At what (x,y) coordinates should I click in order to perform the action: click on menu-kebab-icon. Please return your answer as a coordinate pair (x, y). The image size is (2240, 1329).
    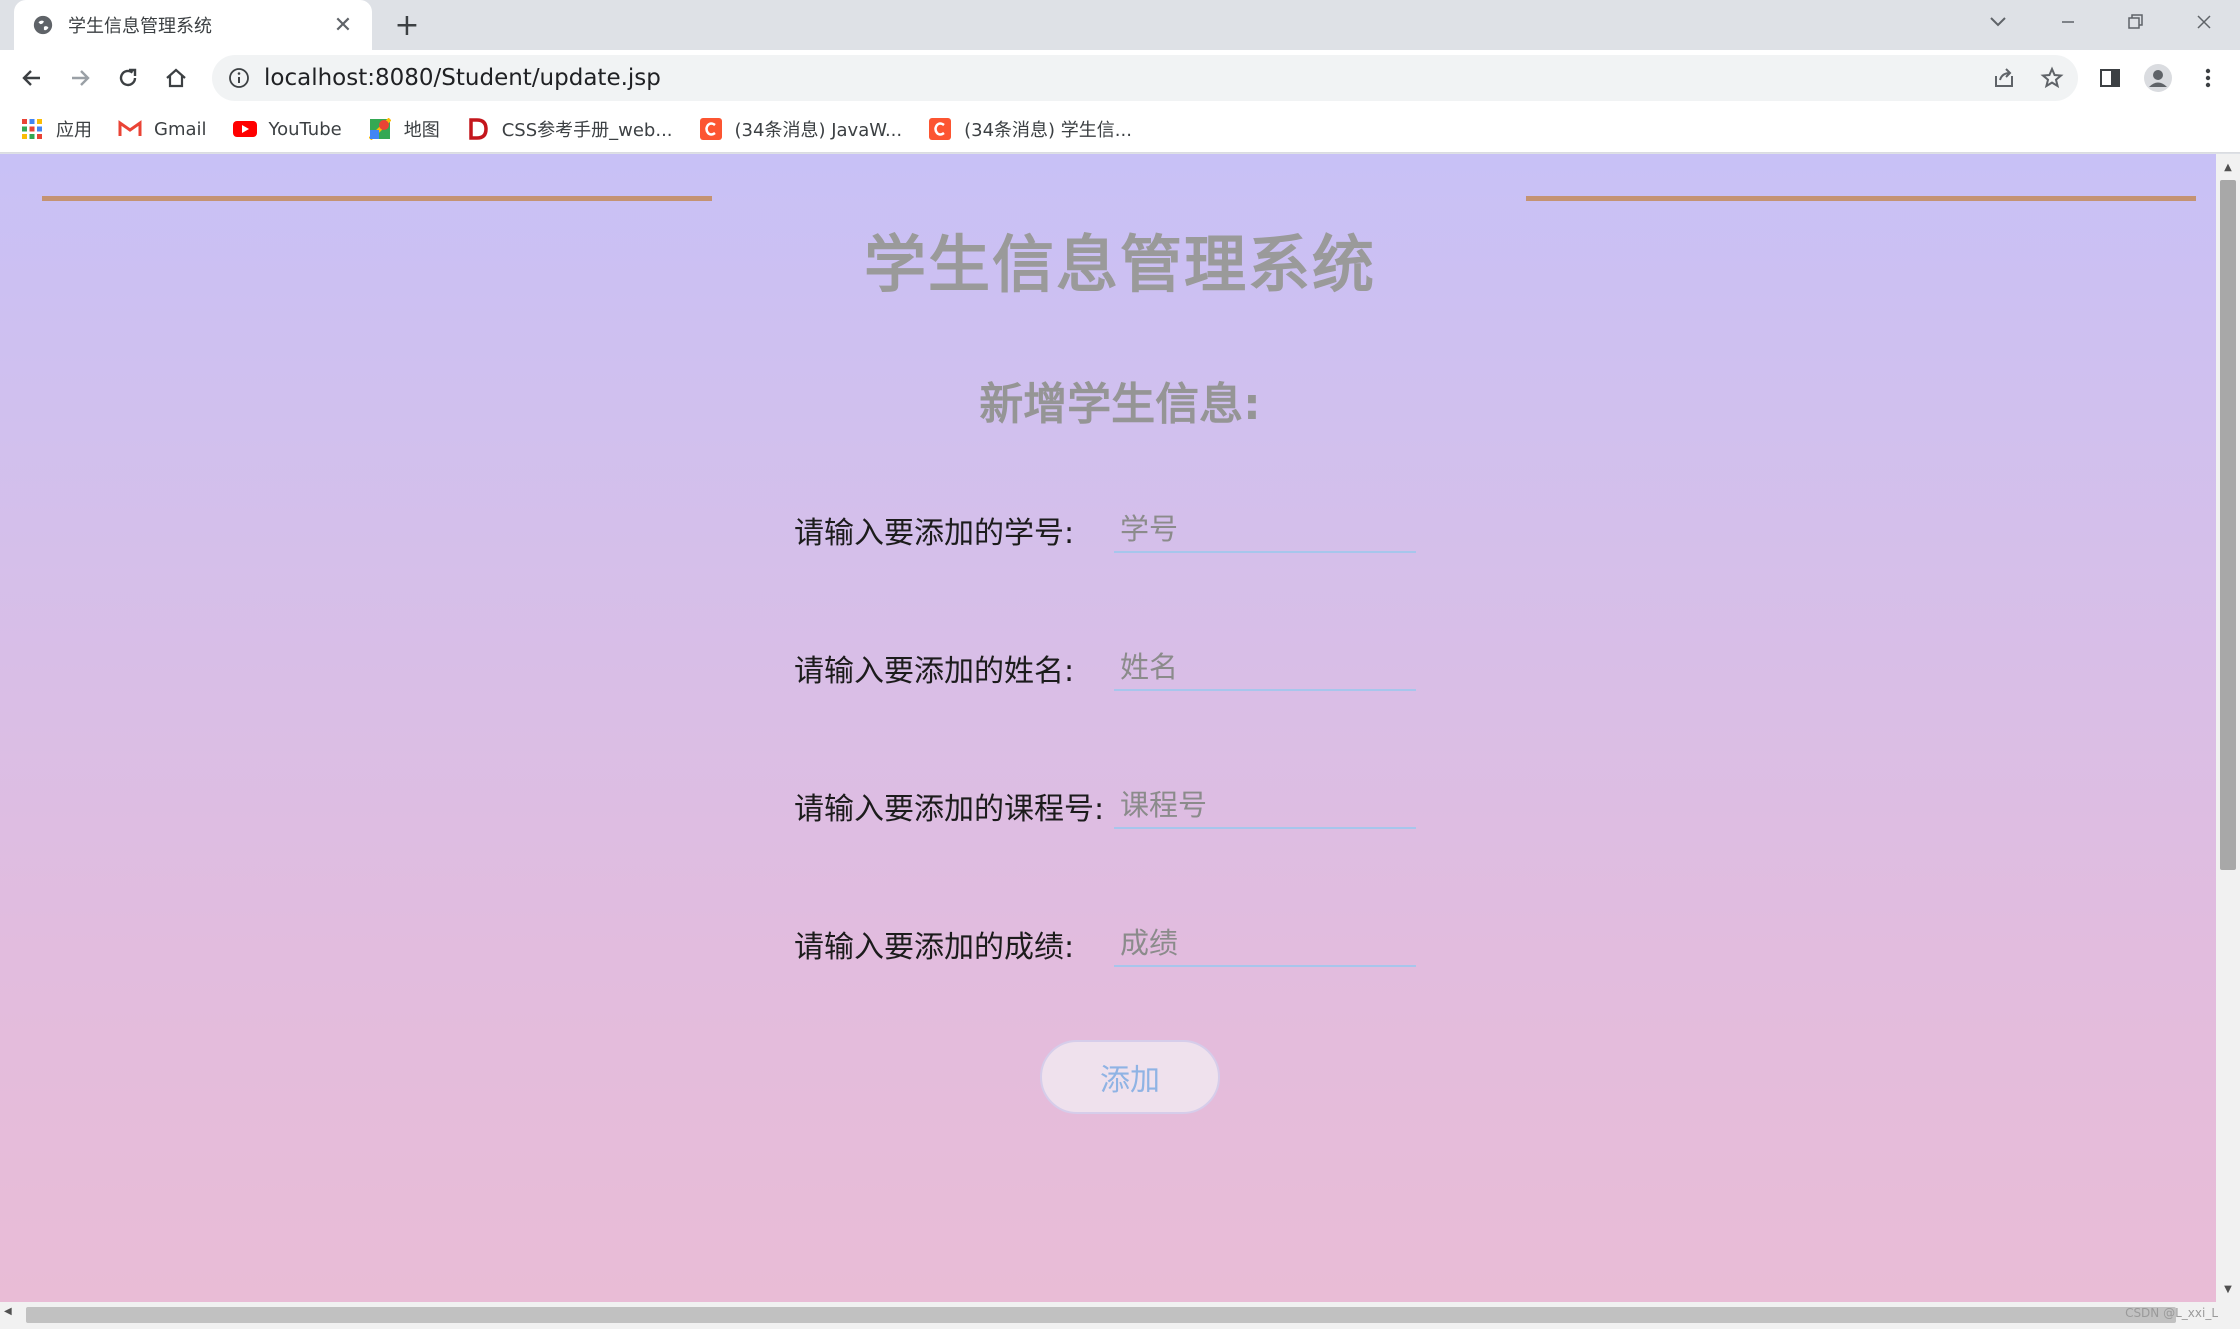
    Looking at the image, I should click on (2208, 78).